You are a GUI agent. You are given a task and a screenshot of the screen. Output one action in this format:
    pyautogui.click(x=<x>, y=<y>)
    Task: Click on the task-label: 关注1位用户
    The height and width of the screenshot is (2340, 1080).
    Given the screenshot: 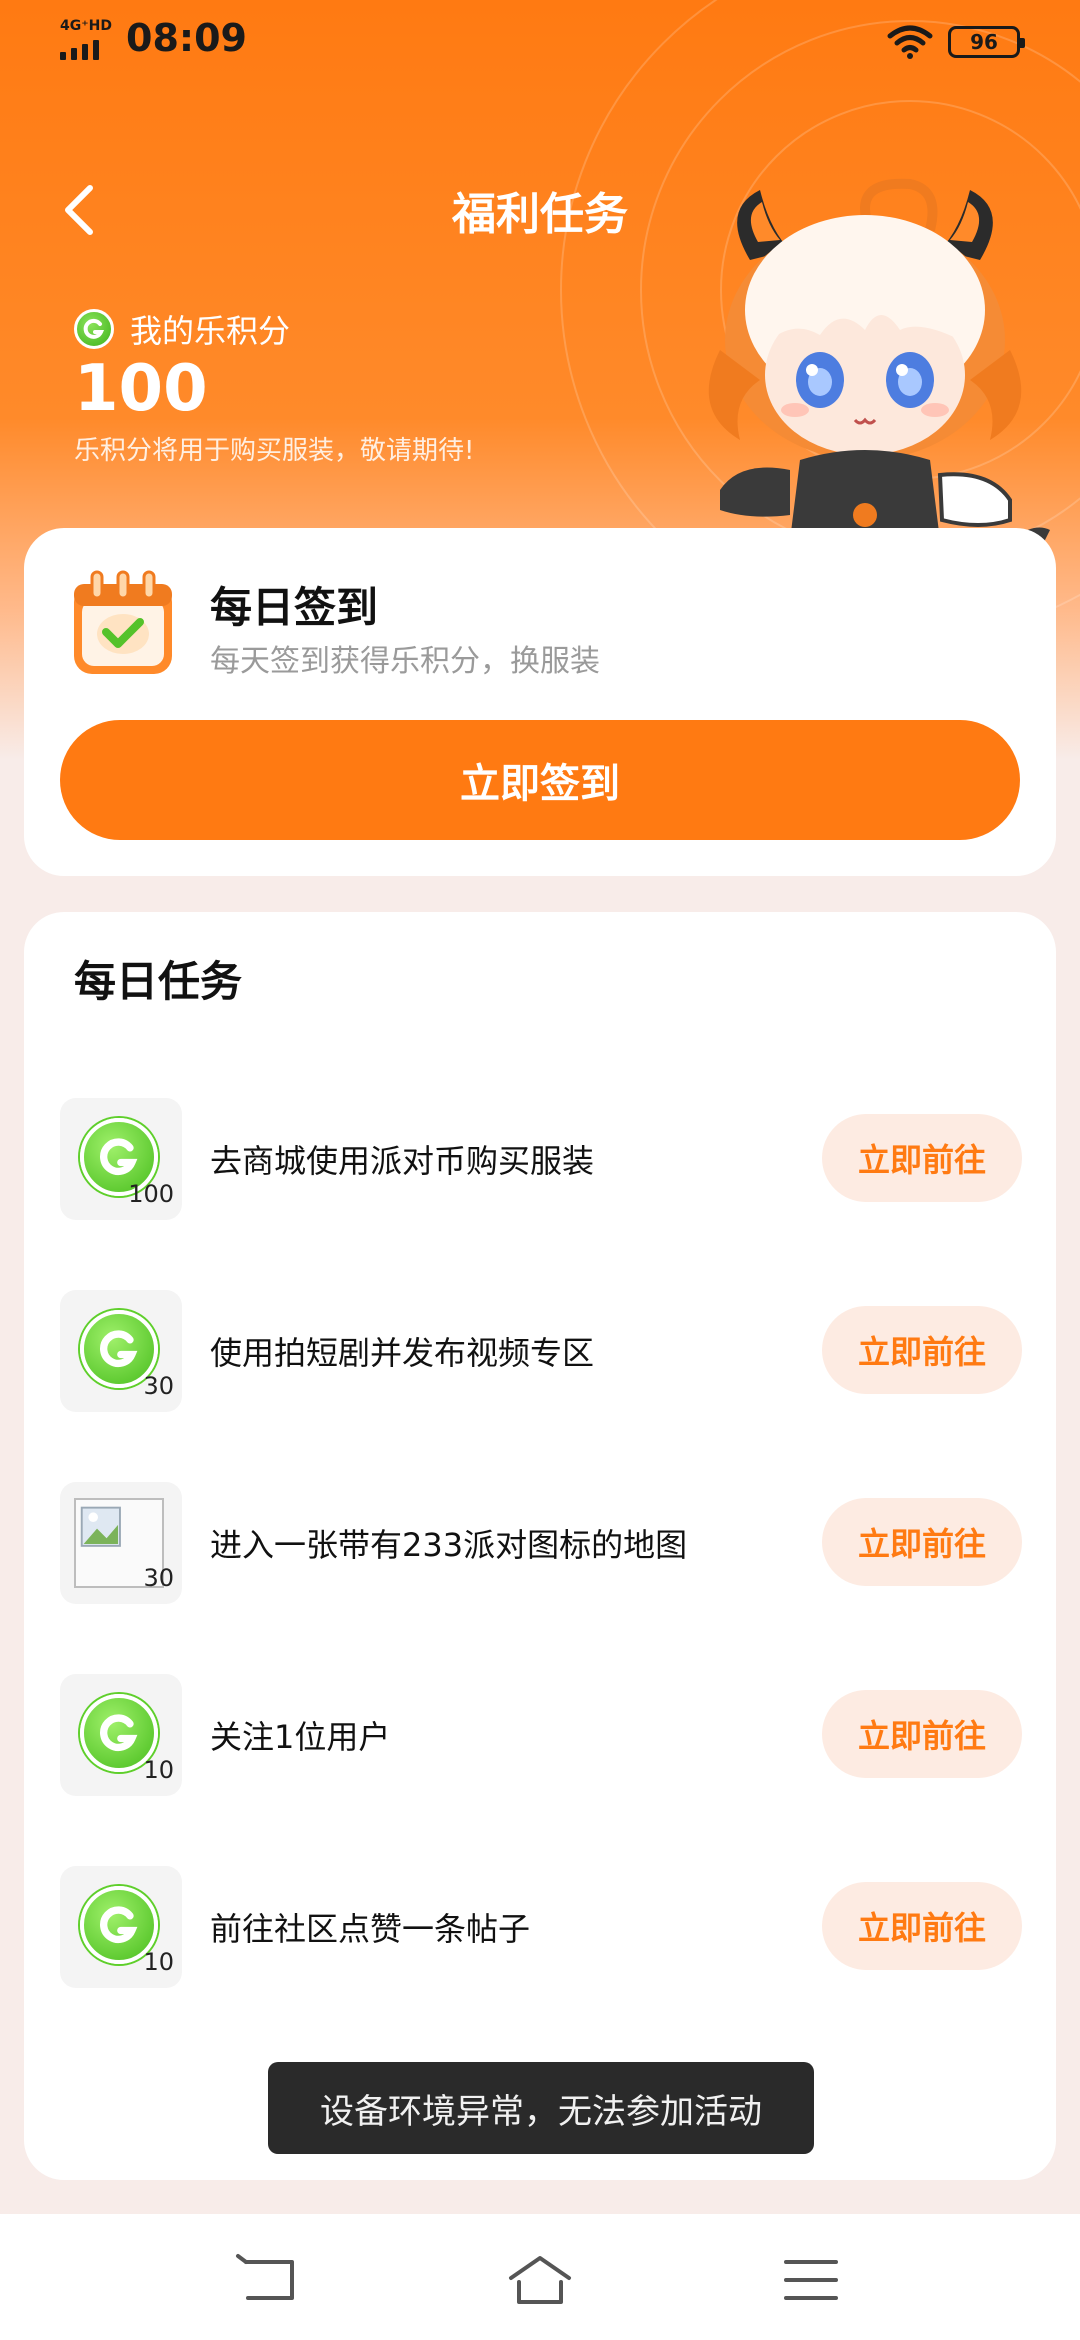 What is the action you would take?
    pyautogui.click(x=300, y=1737)
    